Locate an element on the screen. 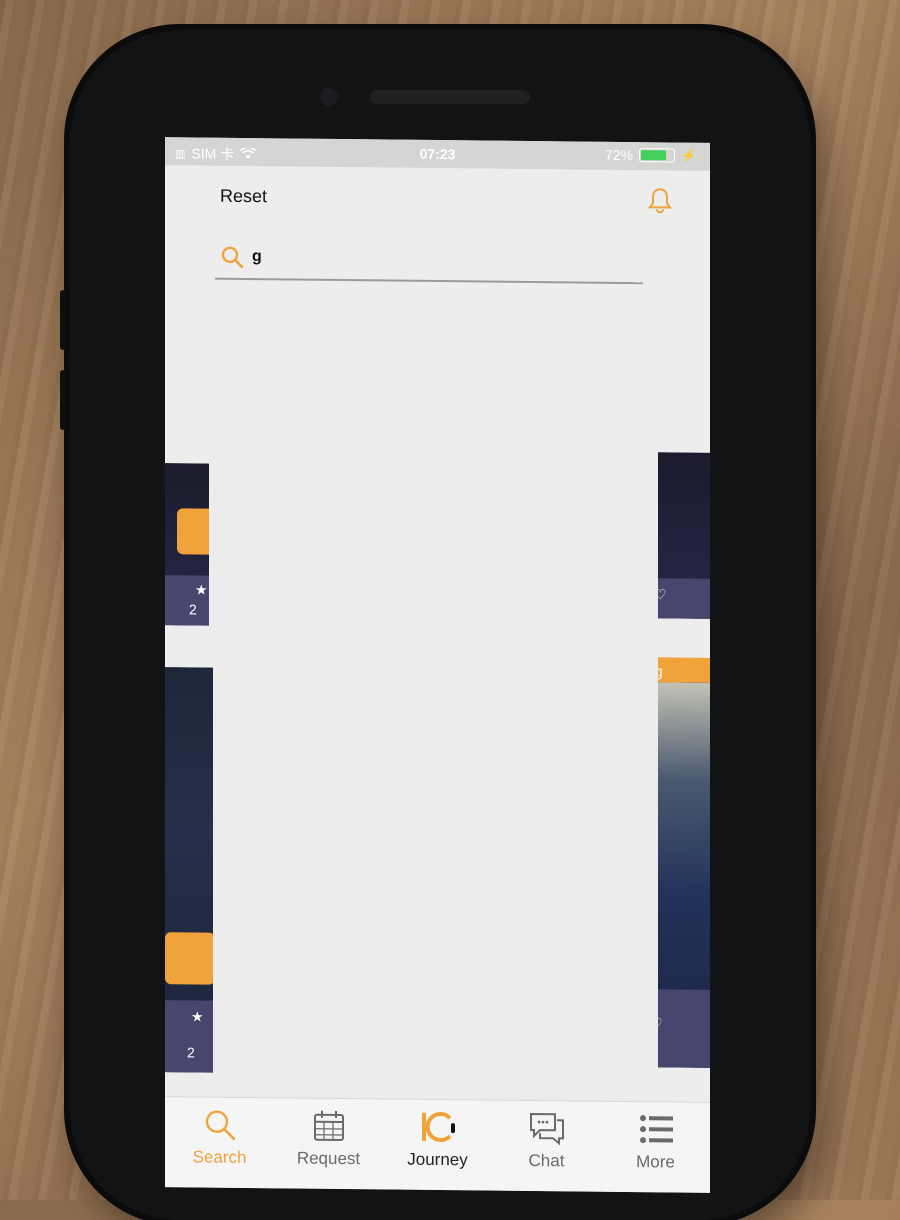  tab-search: Search is located at coordinates (220, 1132).